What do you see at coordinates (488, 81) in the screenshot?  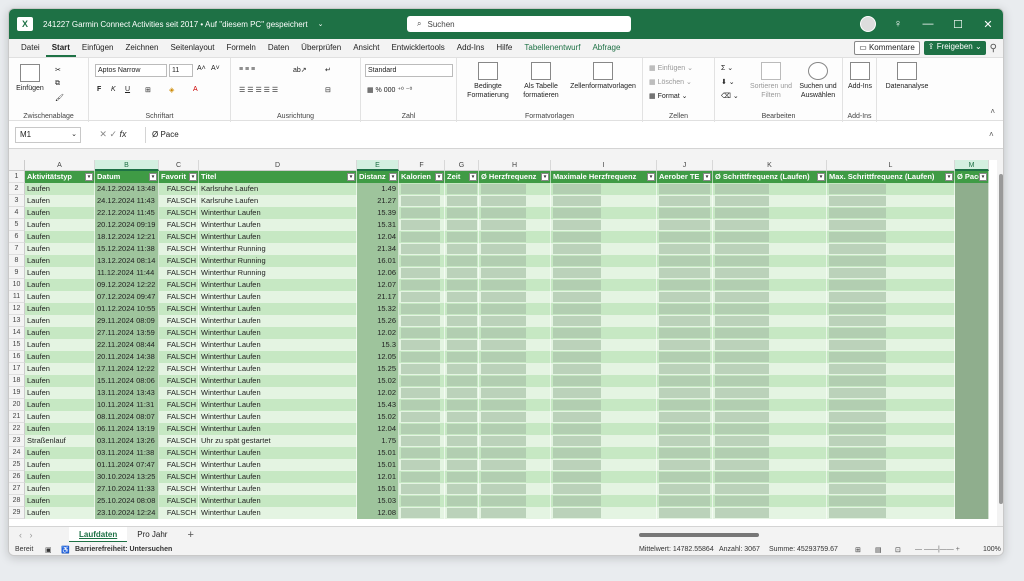 I see `conditional-formatting-button: Bedingte Formatierung` at bounding box center [488, 81].